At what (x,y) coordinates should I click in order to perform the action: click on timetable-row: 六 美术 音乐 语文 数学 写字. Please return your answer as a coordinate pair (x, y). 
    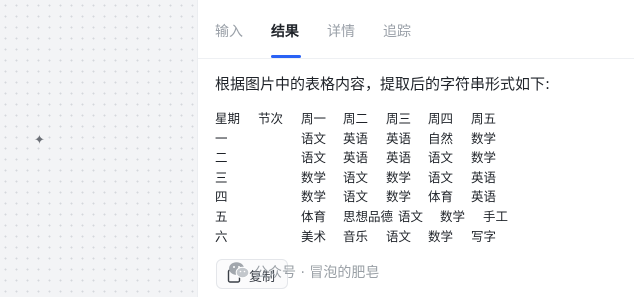
    Looking at the image, I should click on (420, 236).